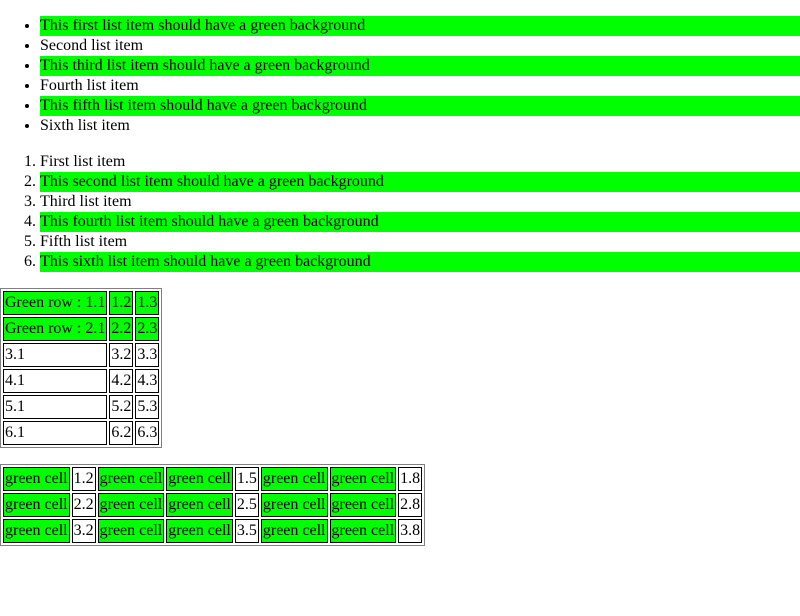  I want to click on table-cell: Green row : 2.1, so click(55, 329).